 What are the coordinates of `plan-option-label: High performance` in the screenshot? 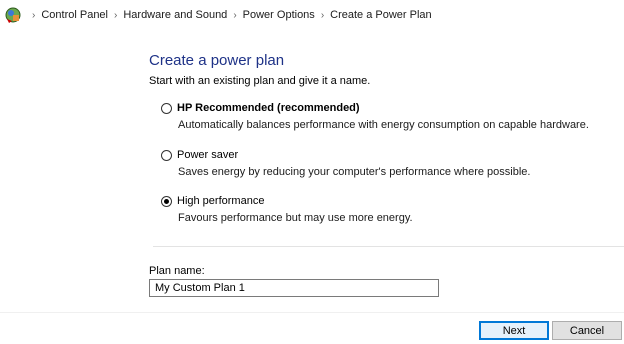 It's located at (220, 201).